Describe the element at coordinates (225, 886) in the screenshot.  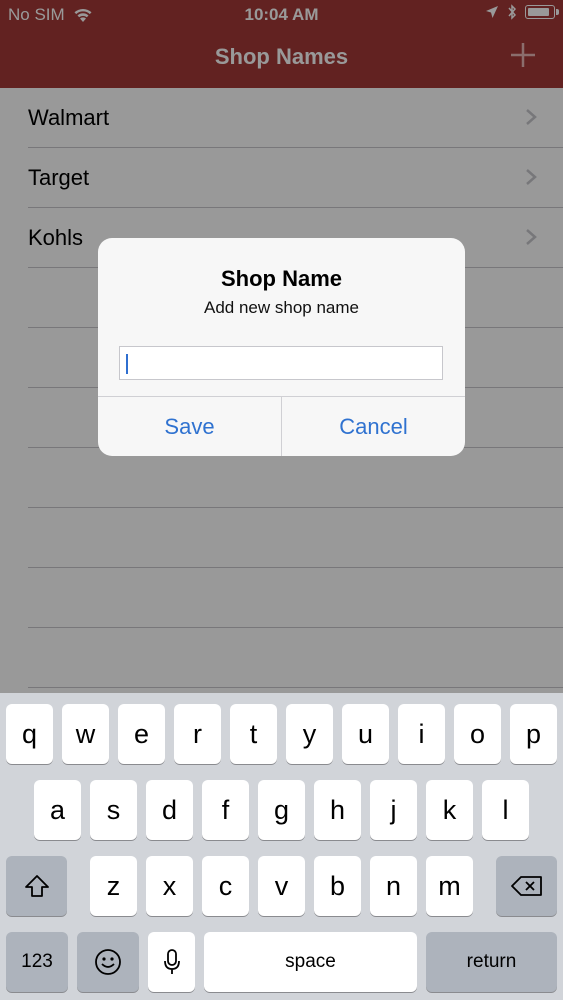
I see `key-c: c` at that location.